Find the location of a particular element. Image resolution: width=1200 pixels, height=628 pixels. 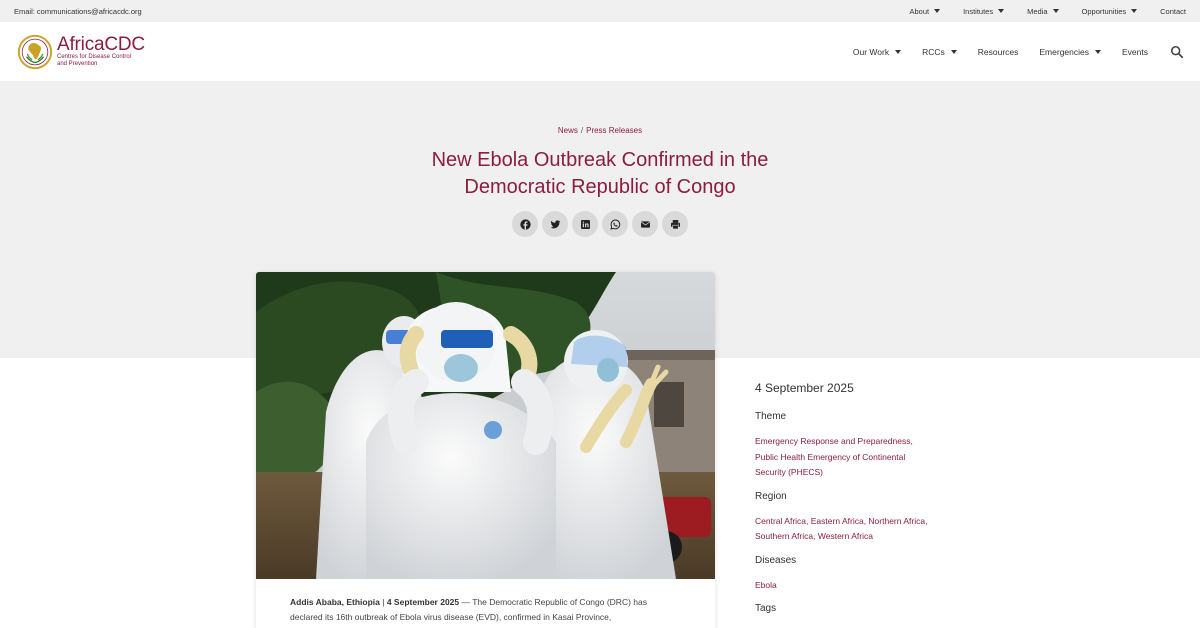

whatsapp-icon is located at coordinates (614, 224).